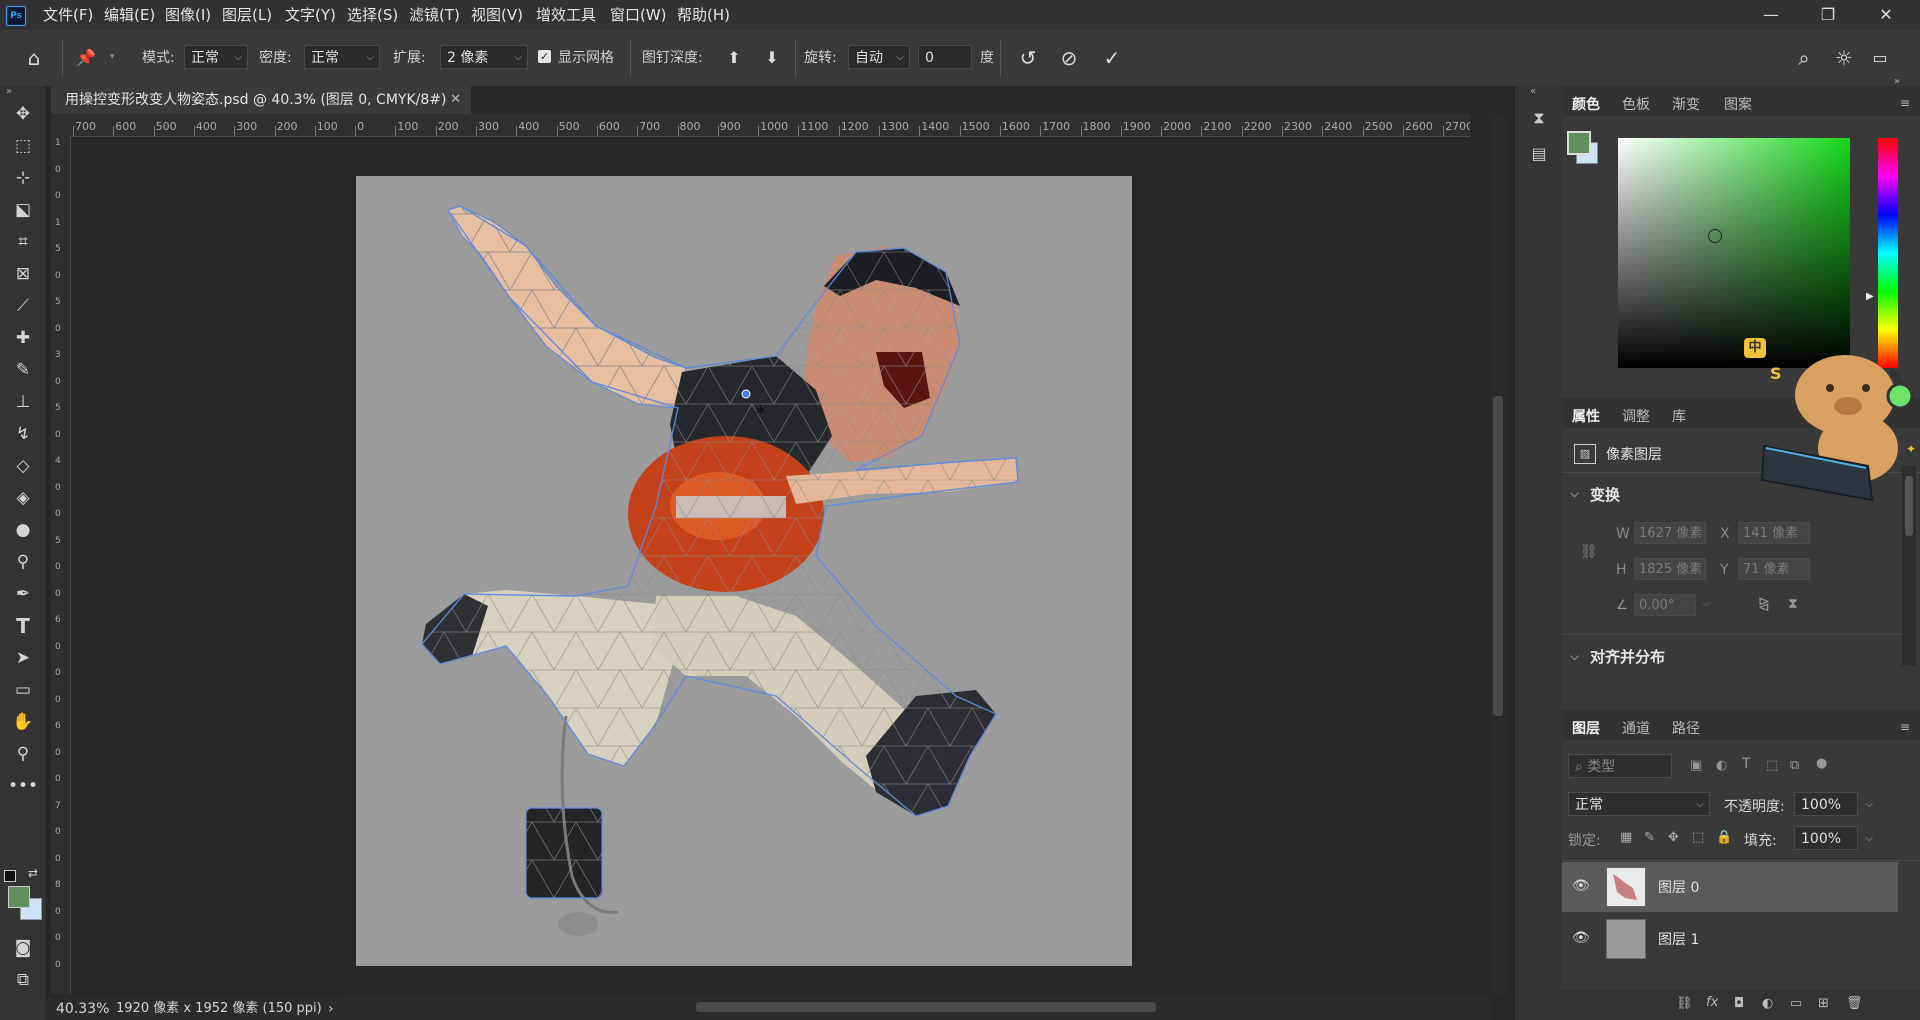 The height and width of the screenshot is (1020, 1920). Describe the element at coordinates (331, 1009) in the screenshot. I see `status-menu-arrow-icon: ›` at that location.